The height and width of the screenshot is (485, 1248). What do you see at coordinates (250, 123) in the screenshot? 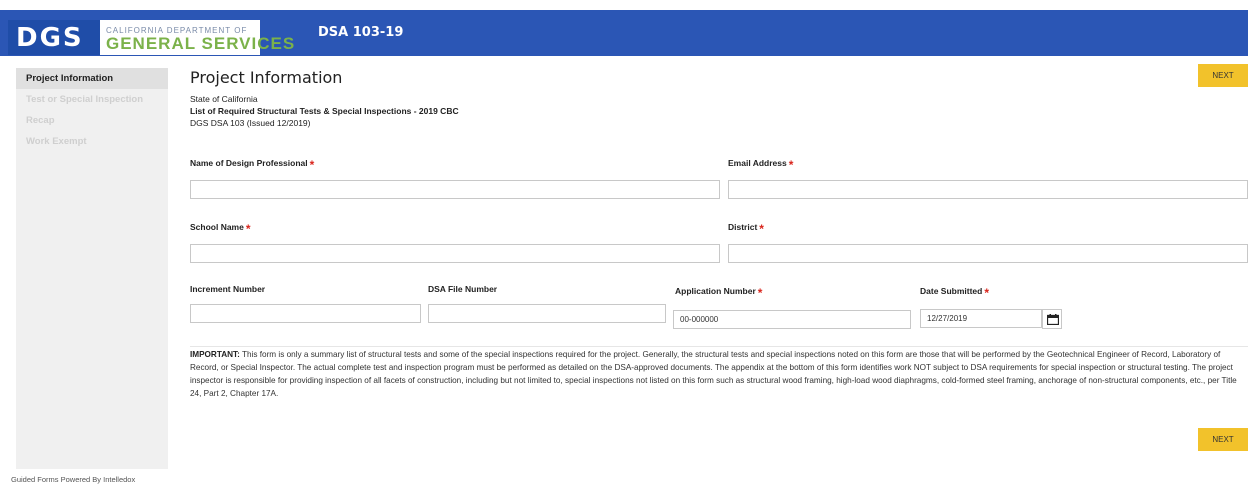
I see `meta-form-issue: DGS DSA 103 (Issued 12/2019)` at bounding box center [250, 123].